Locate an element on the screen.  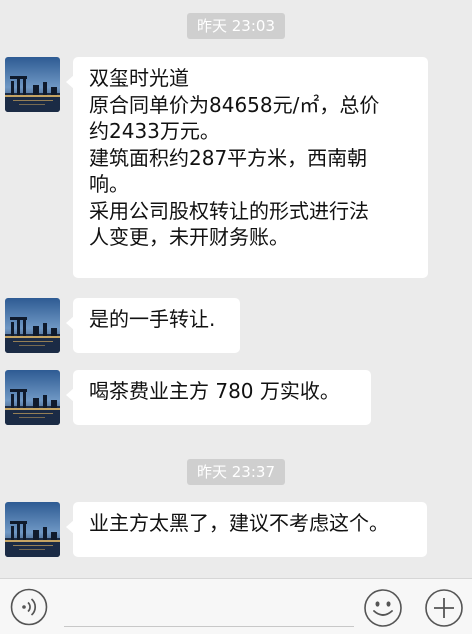
emoji-icon is located at coordinates (383, 608).